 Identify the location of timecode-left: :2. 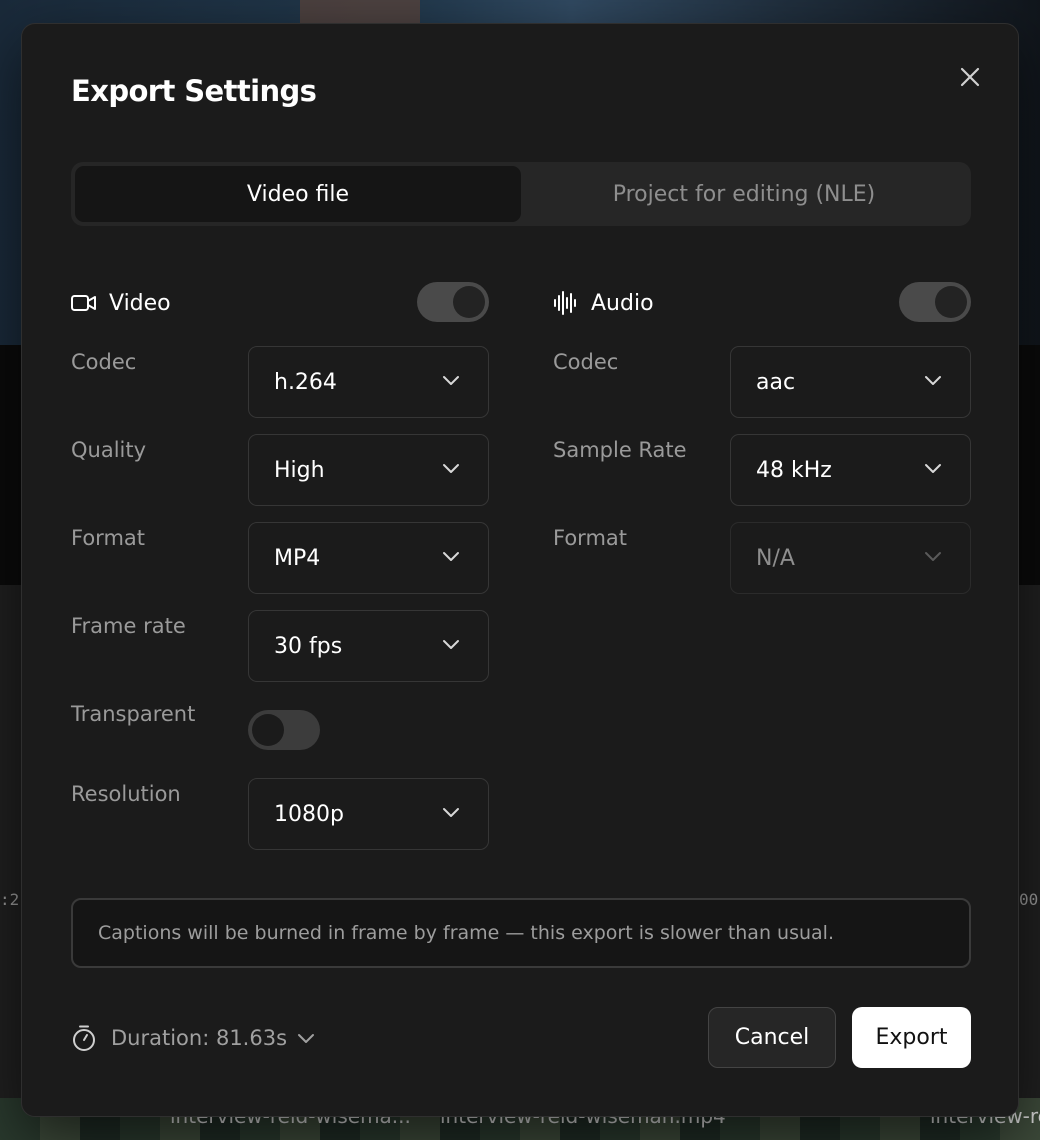
(10, 899).